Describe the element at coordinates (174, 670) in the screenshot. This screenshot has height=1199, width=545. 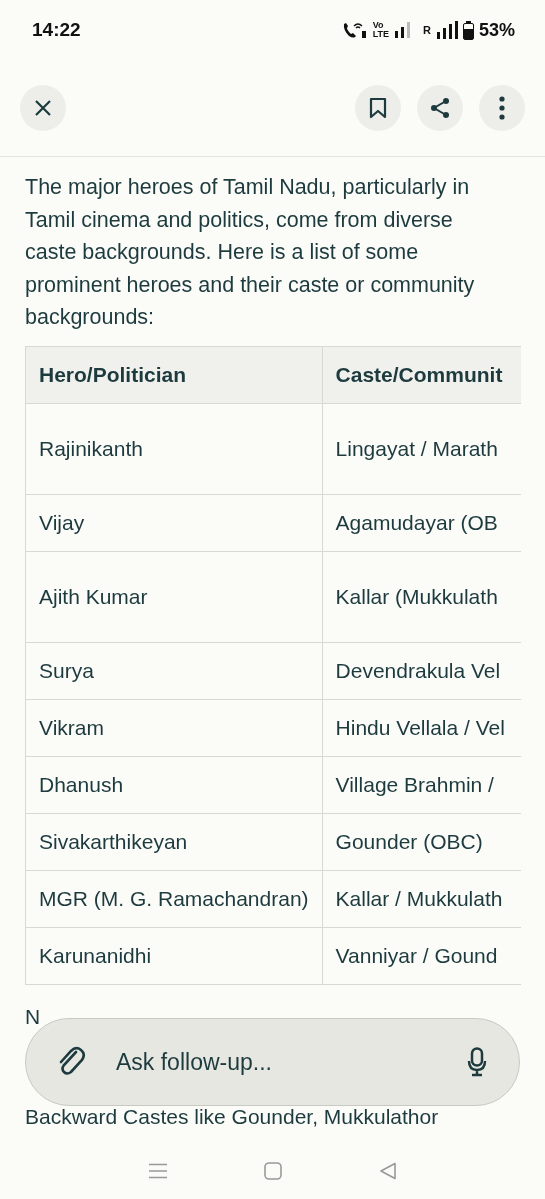
I see `table-cell: Surya` at that location.